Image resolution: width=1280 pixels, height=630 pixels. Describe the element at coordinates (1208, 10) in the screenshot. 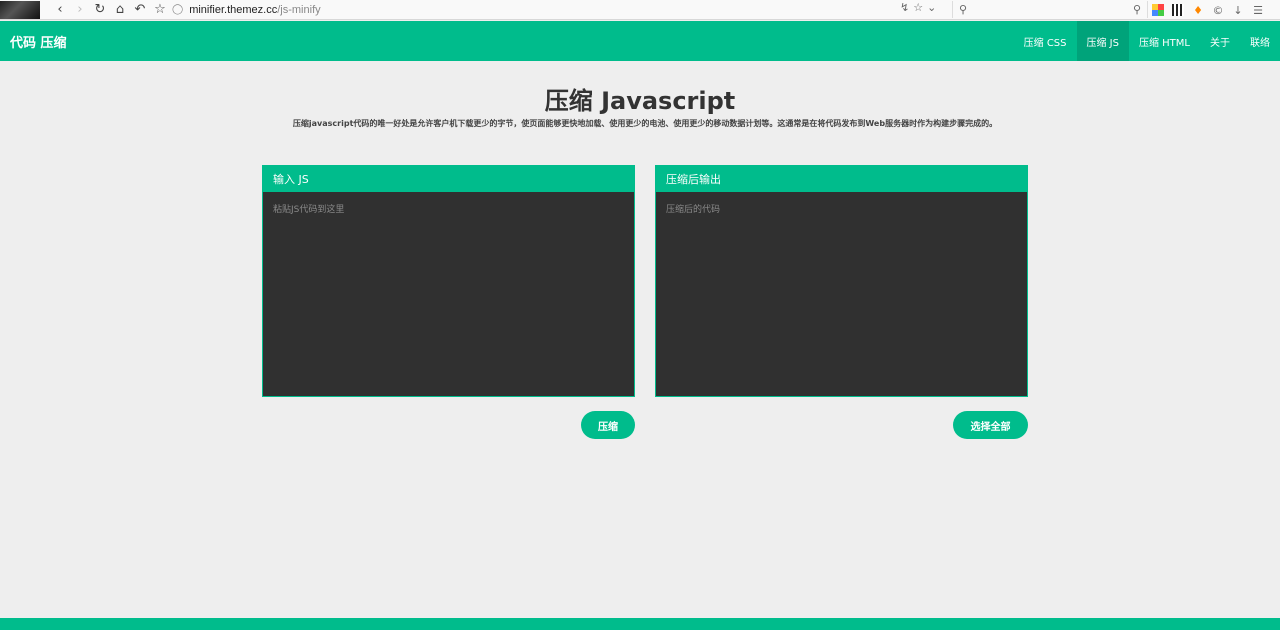

I see `extension-icons: ♦ © ↓ ☰` at that location.